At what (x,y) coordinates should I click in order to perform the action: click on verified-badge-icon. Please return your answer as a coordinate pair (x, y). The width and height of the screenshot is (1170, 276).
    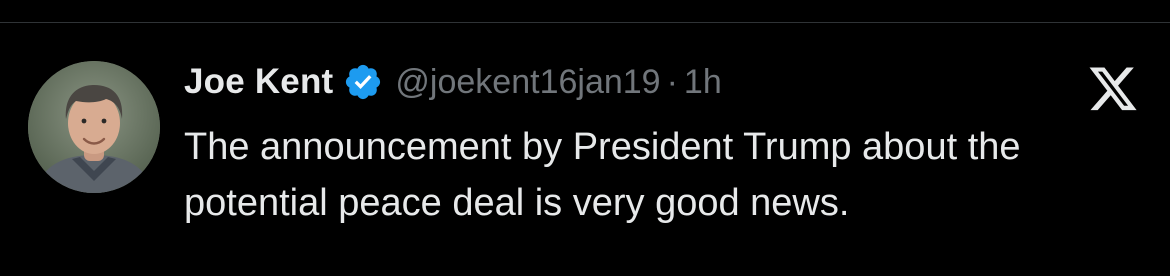
    Looking at the image, I should click on (363, 82).